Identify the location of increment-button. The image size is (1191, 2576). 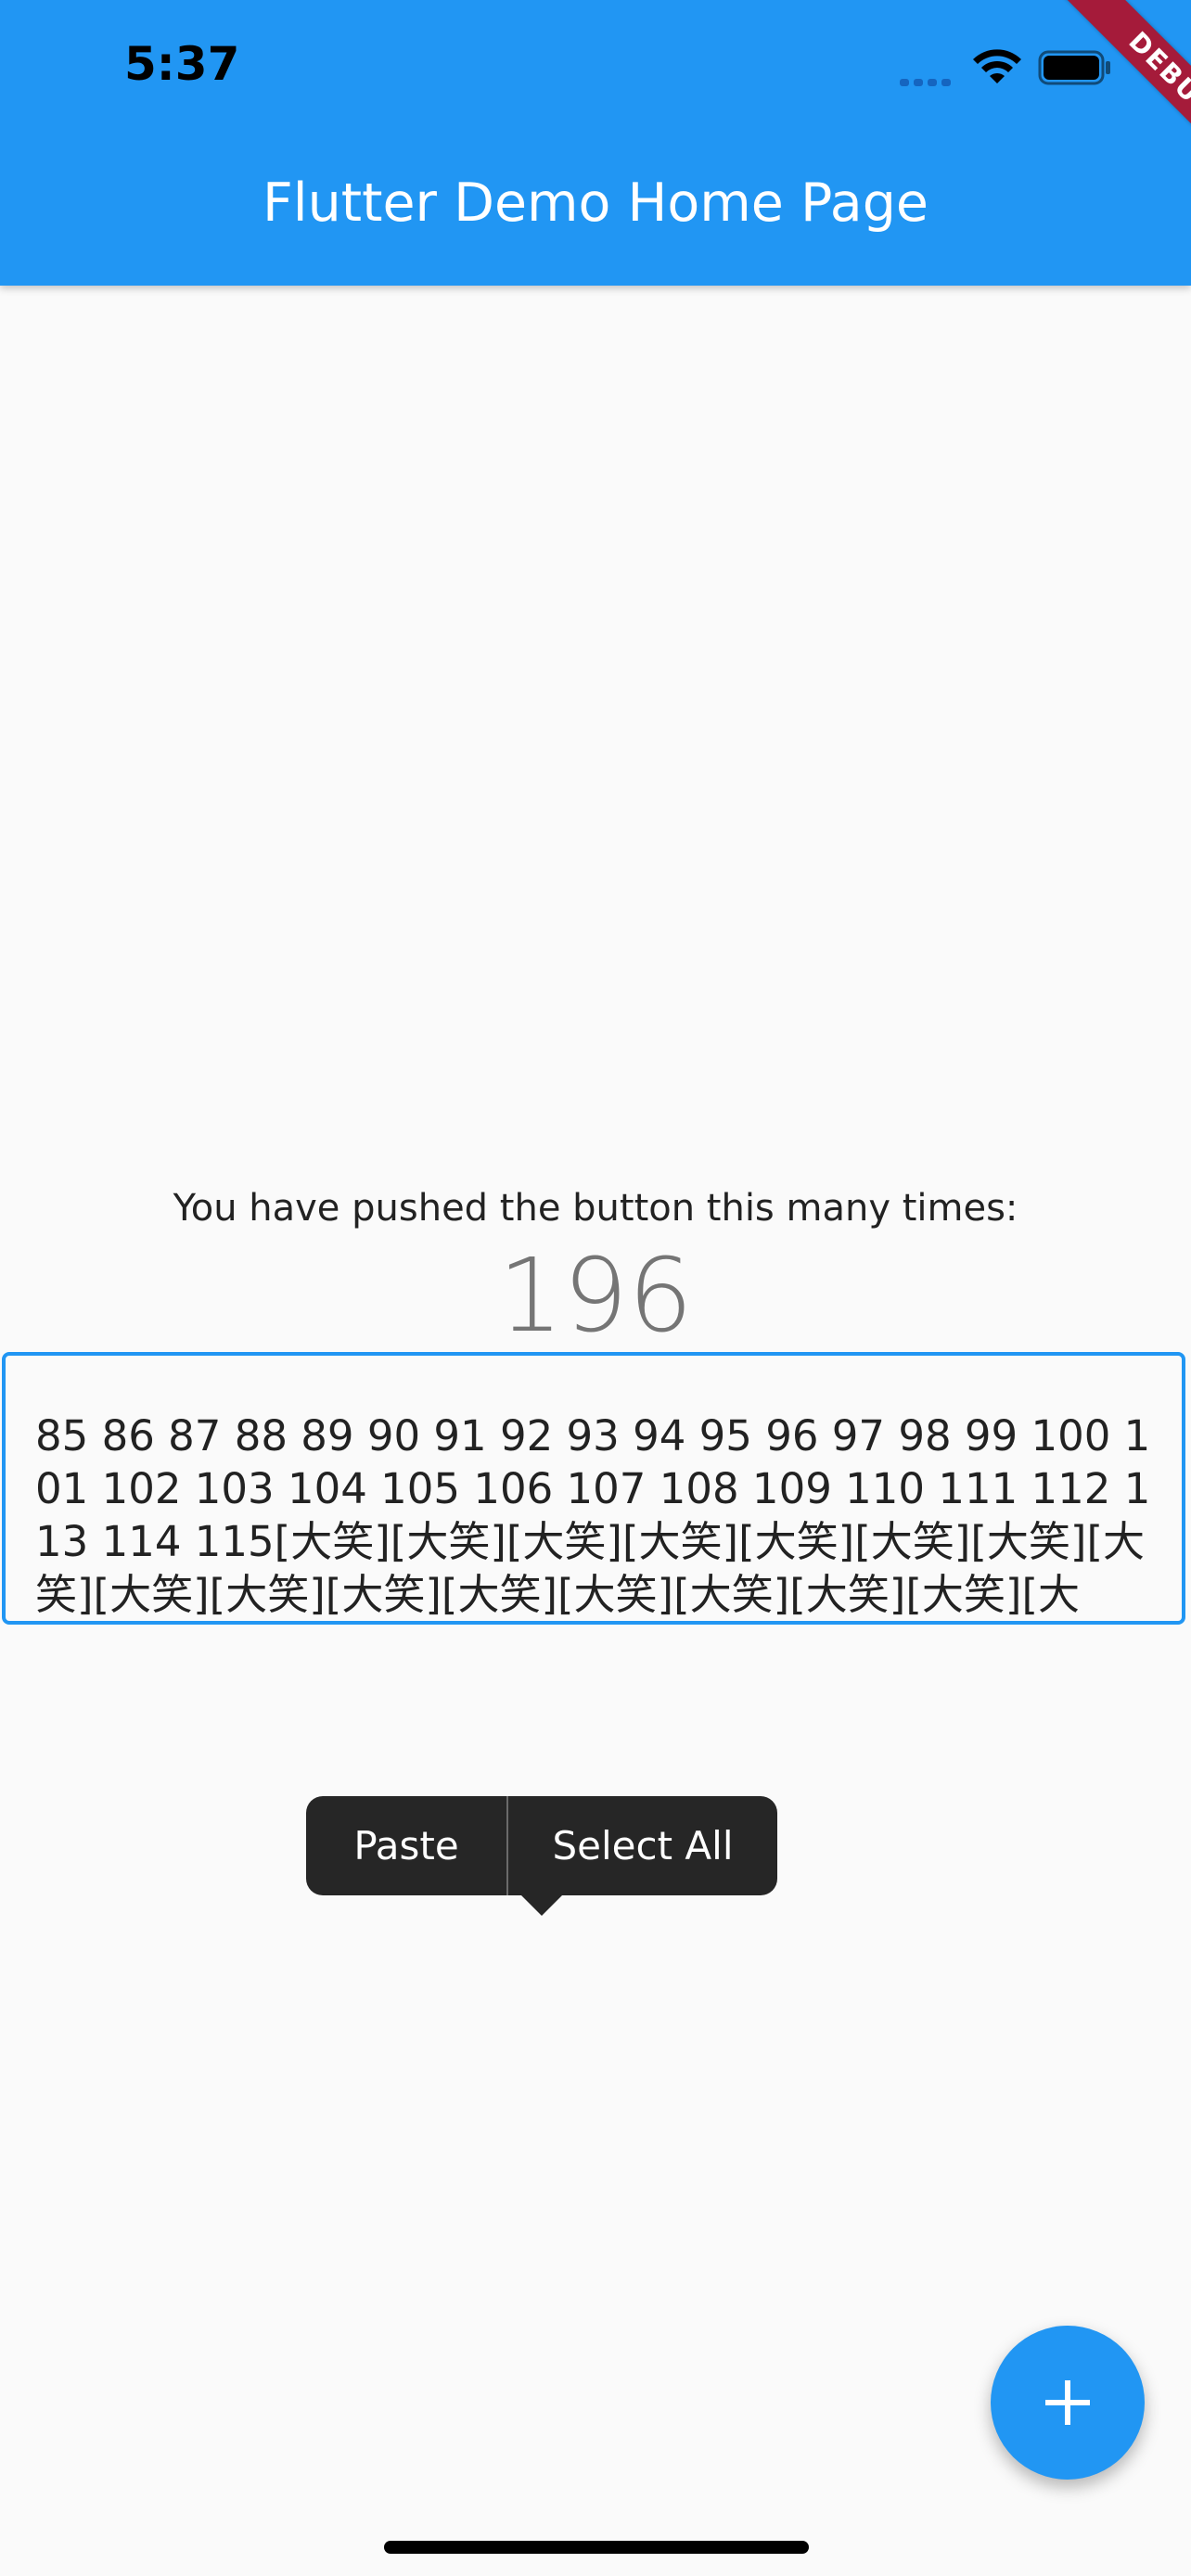
(1068, 2403).